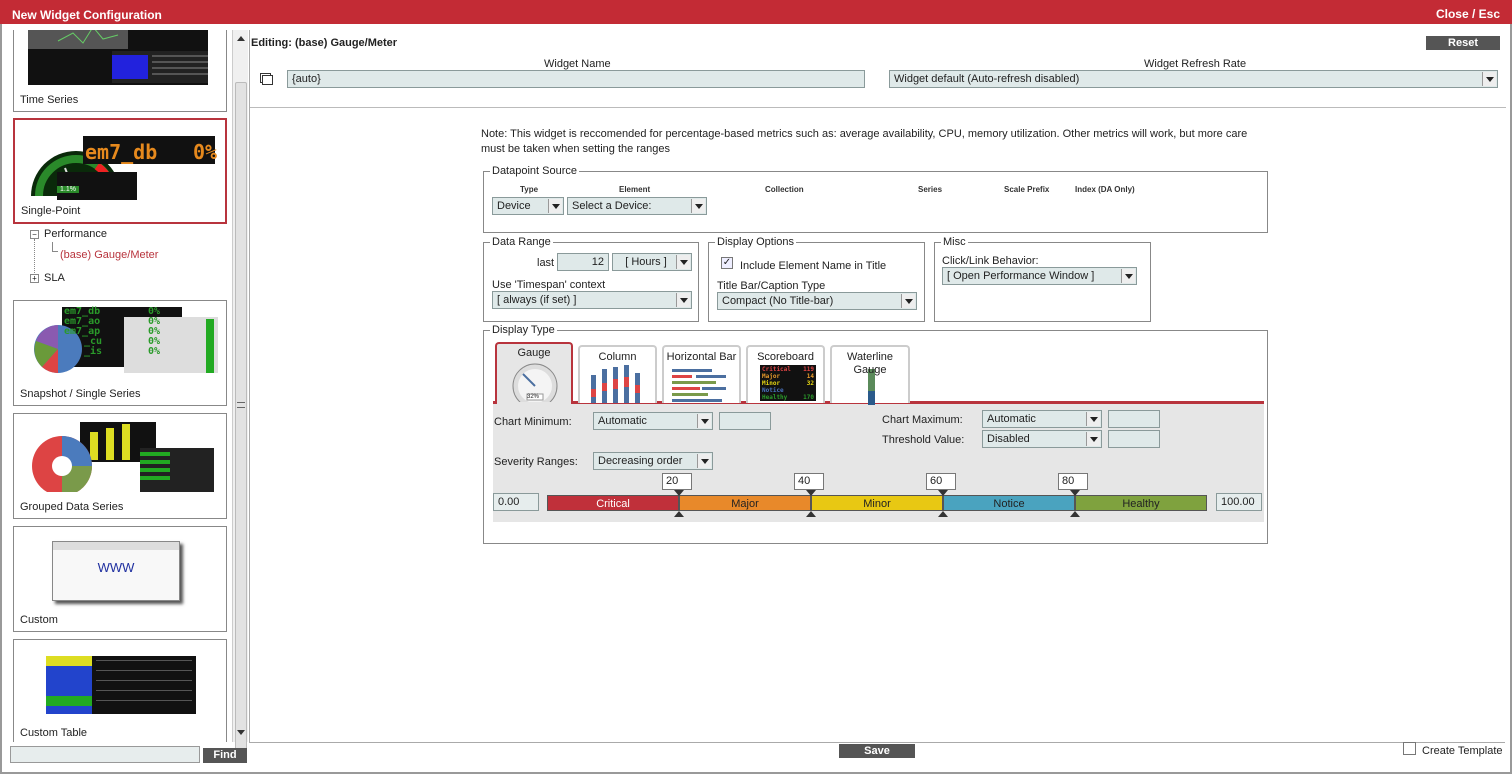  Describe the element at coordinates (120, 71) in the screenshot. I see `card-time-series: Time Series` at that location.